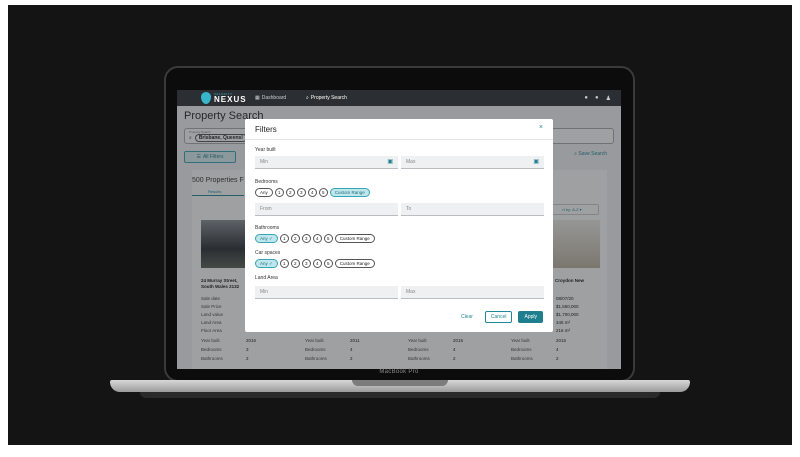 This screenshot has height=457, width=800. What do you see at coordinates (266, 182) in the screenshot?
I see `bedrooms-label: Bedrooms` at bounding box center [266, 182].